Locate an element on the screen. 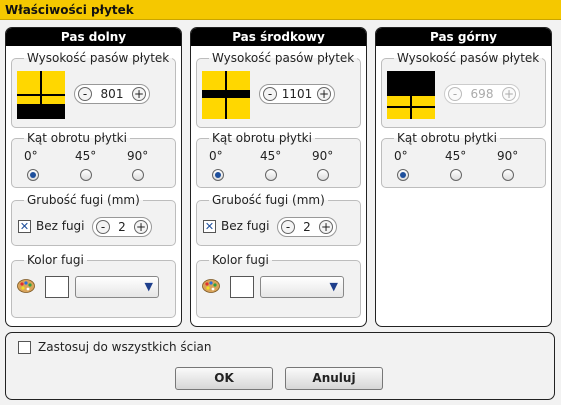  tile-height-group: Wysokość pasów płytek - 801 + is located at coordinates (93, 89).